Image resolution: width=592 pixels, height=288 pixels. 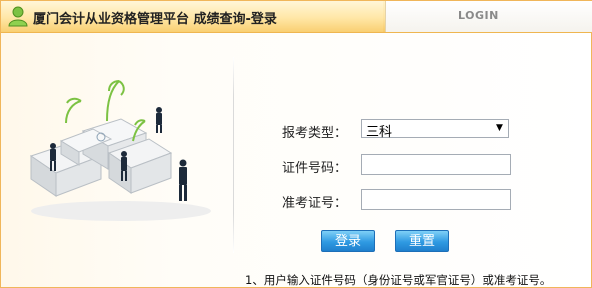 What do you see at coordinates (315, 203) in the screenshot?
I see `exam-number-label: 准考证号：` at bounding box center [315, 203].